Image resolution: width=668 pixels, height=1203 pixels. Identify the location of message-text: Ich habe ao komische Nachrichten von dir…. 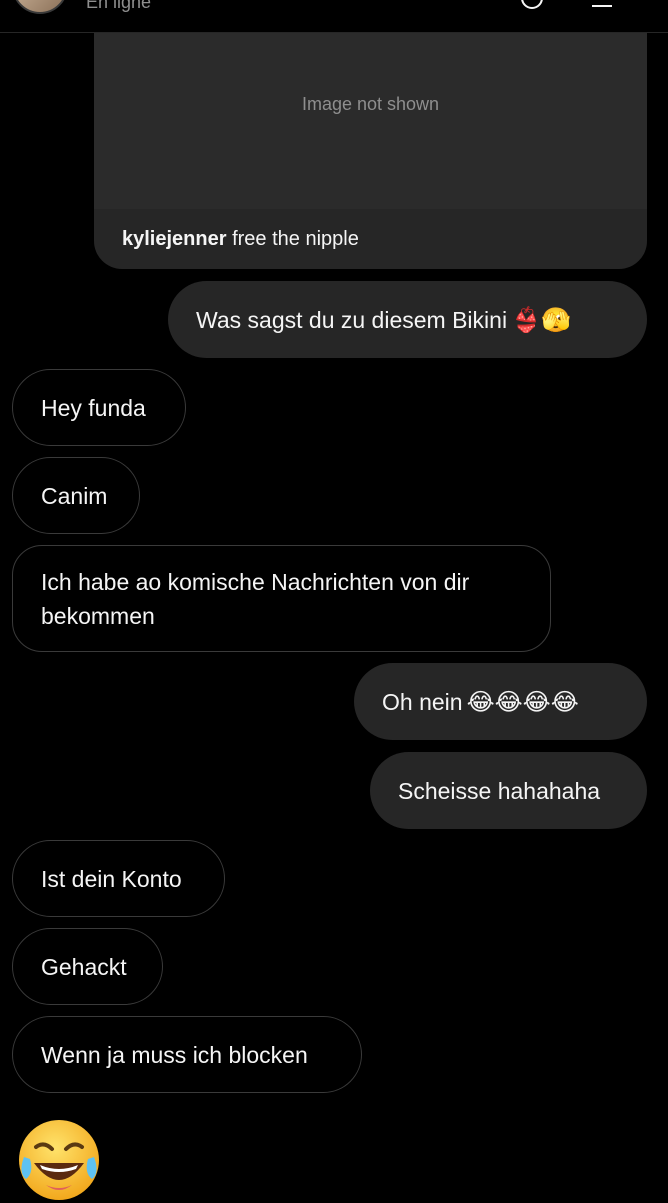
(258, 598).